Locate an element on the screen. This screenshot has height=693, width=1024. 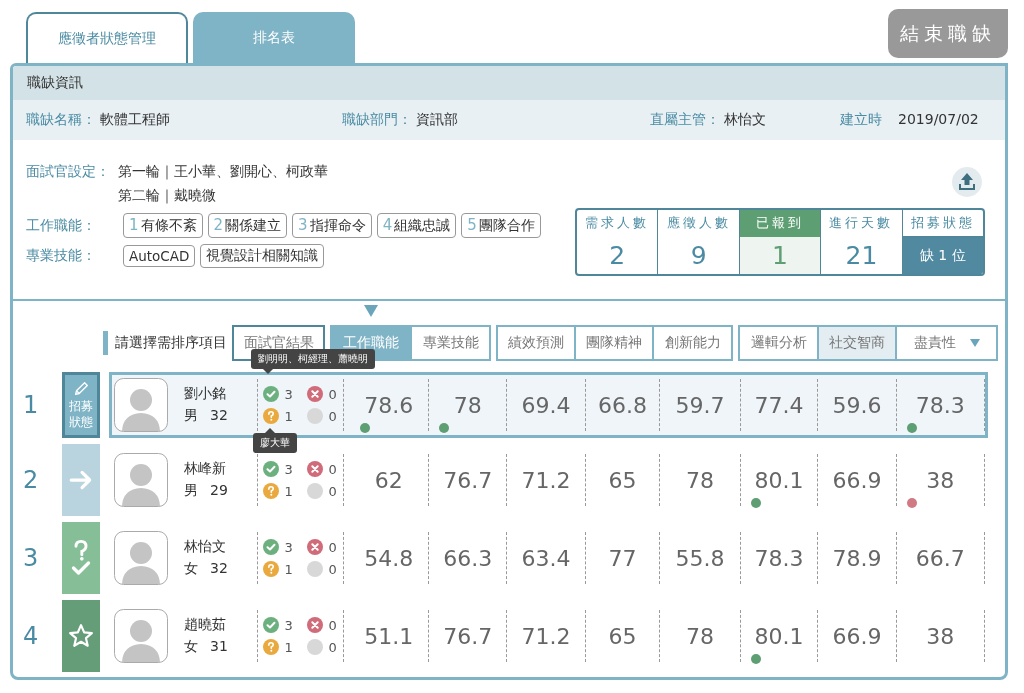
sort-prompt: 請選擇需排序項目 is located at coordinates (171, 343).